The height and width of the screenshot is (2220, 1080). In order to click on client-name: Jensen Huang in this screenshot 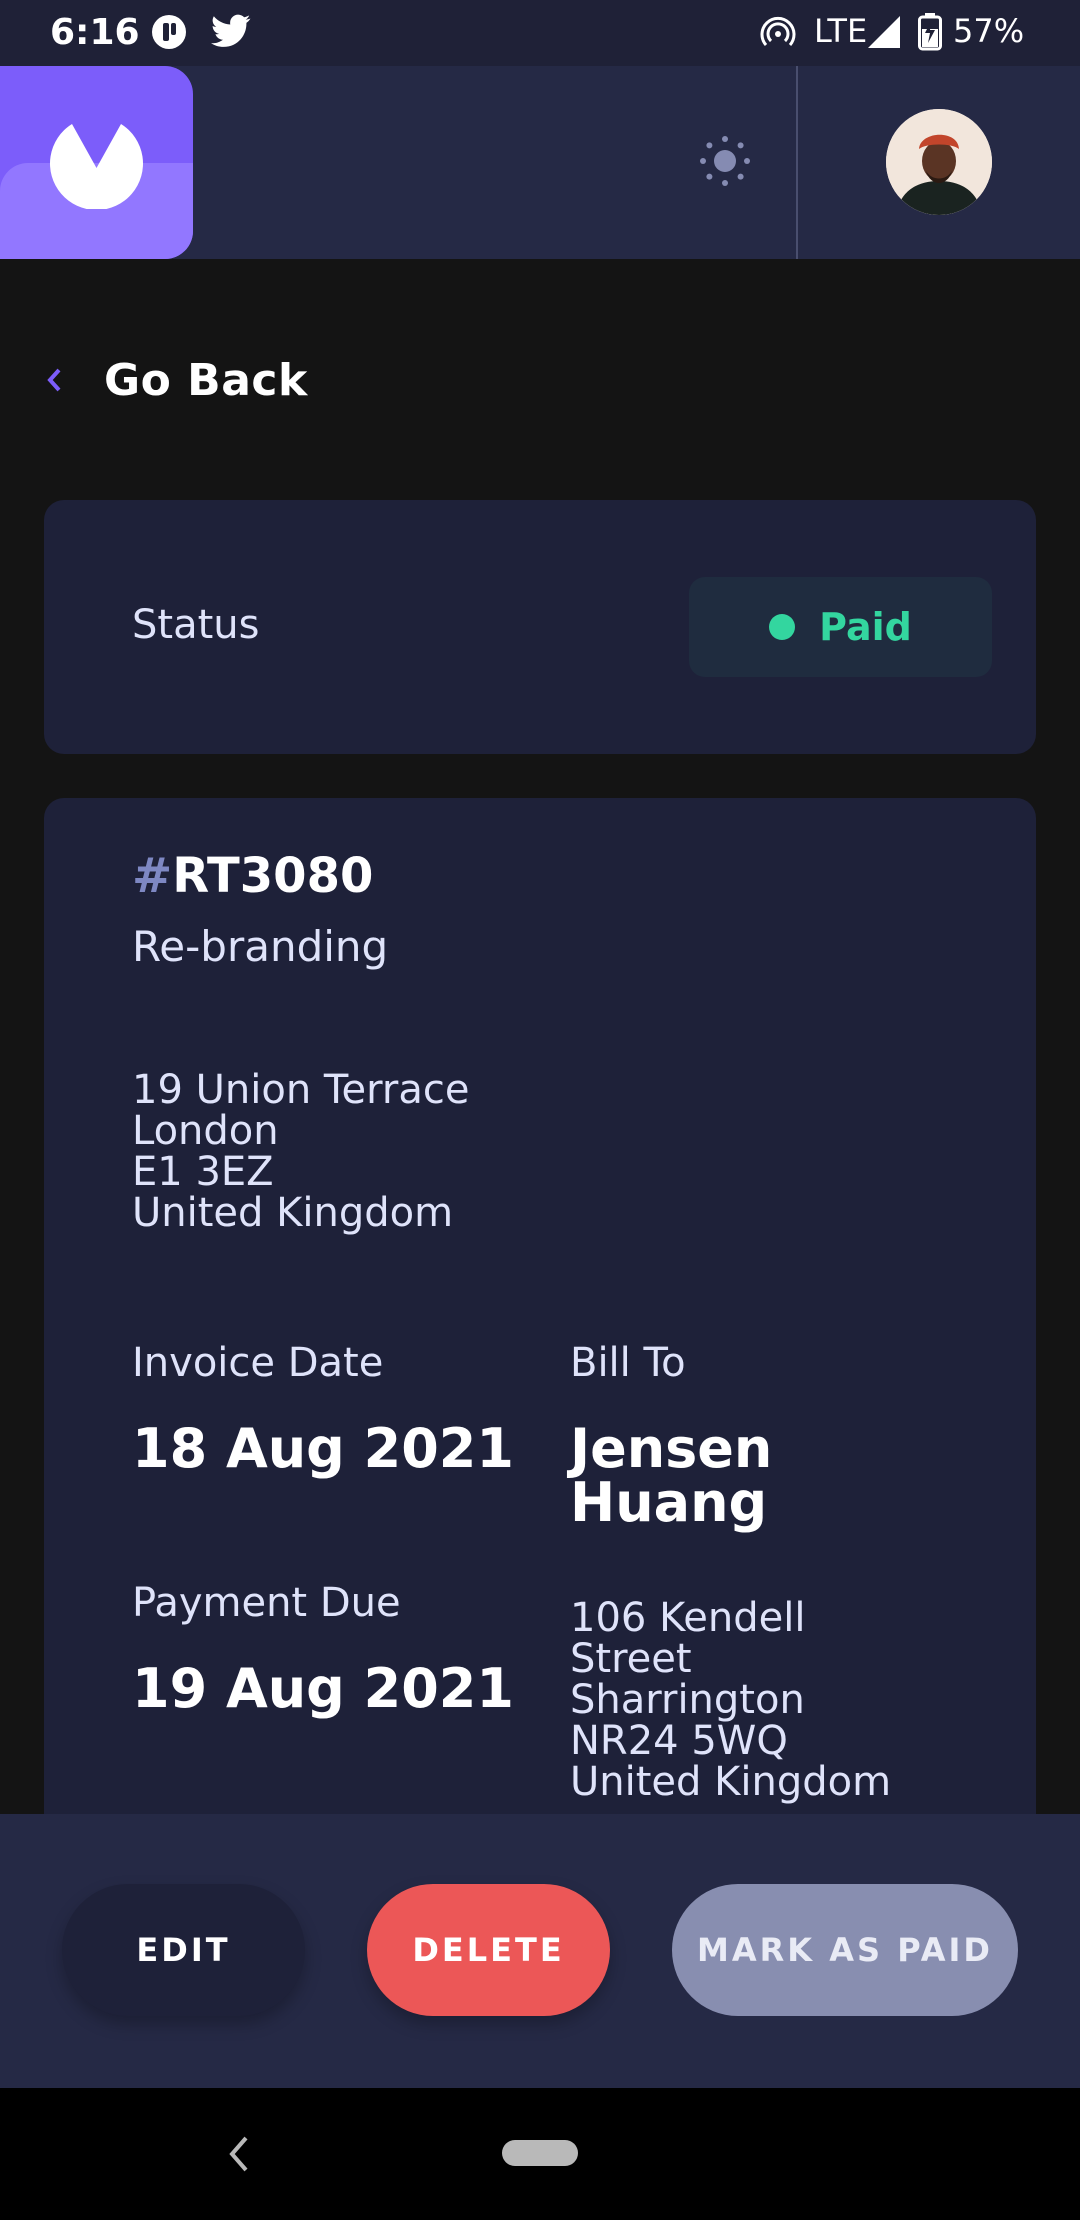, I will do `click(671, 1476)`.